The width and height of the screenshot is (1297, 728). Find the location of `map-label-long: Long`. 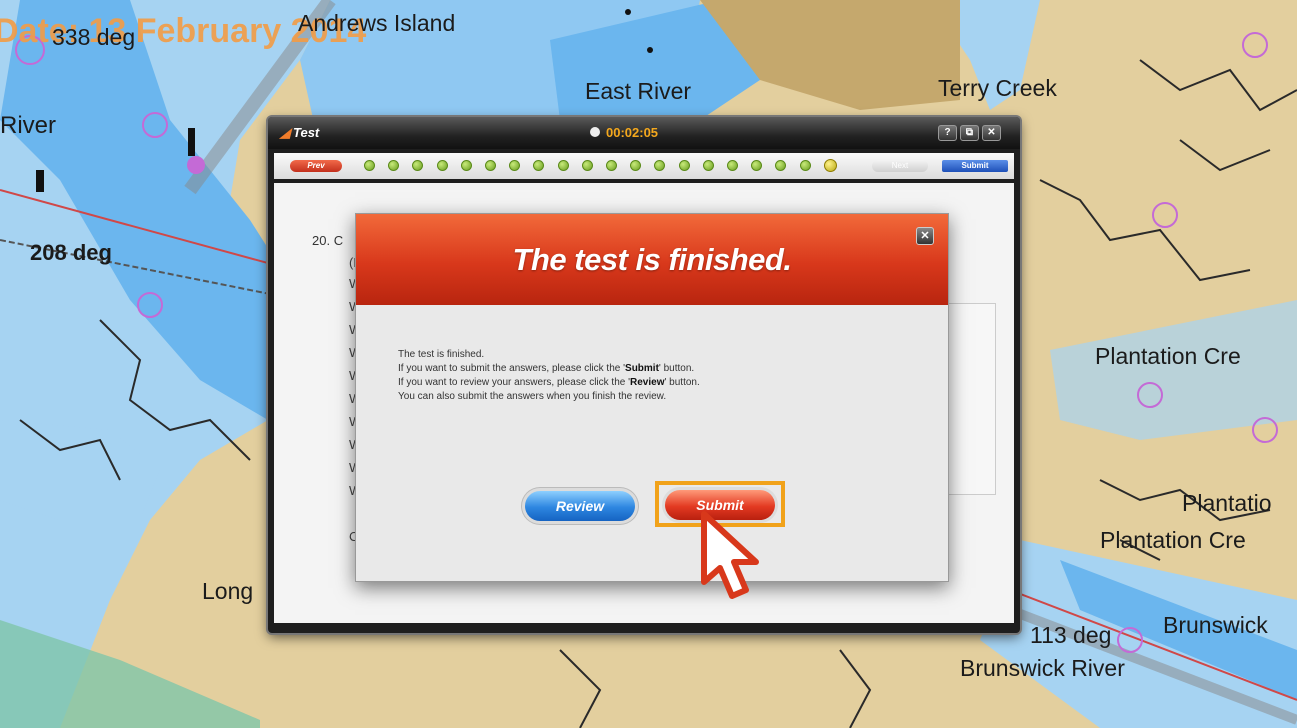

map-label-long: Long is located at coordinates (228, 591).